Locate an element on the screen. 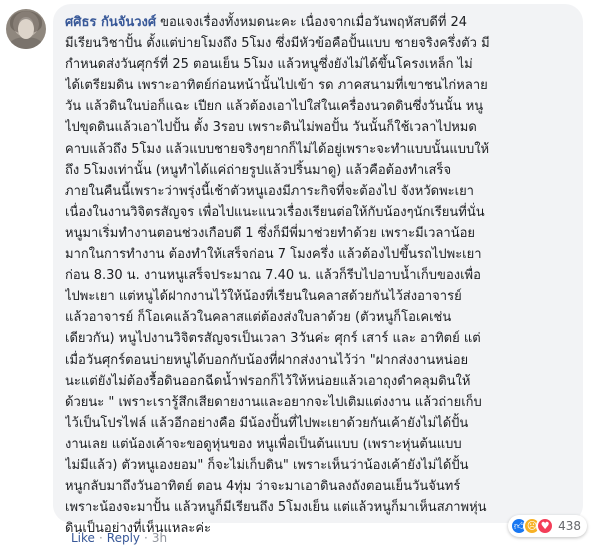 The height and width of the screenshot is (558, 593). reaction-count: 438 is located at coordinates (569, 526).